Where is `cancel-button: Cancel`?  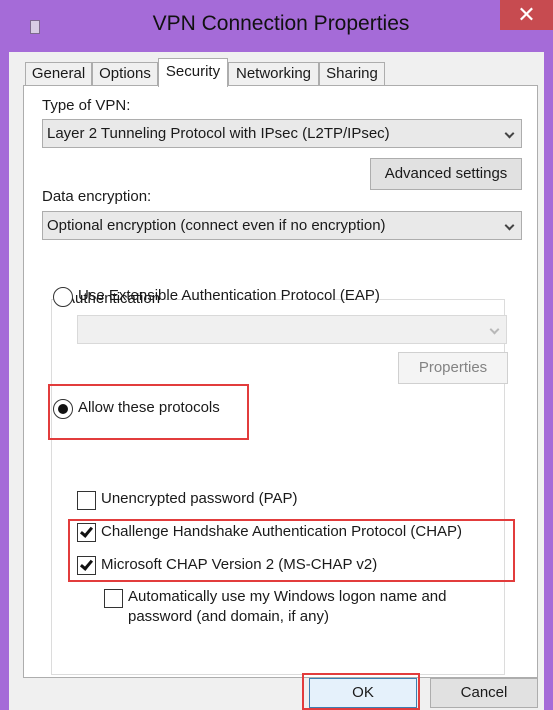 cancel-button: Cancel is located at coordinates (484, 693).